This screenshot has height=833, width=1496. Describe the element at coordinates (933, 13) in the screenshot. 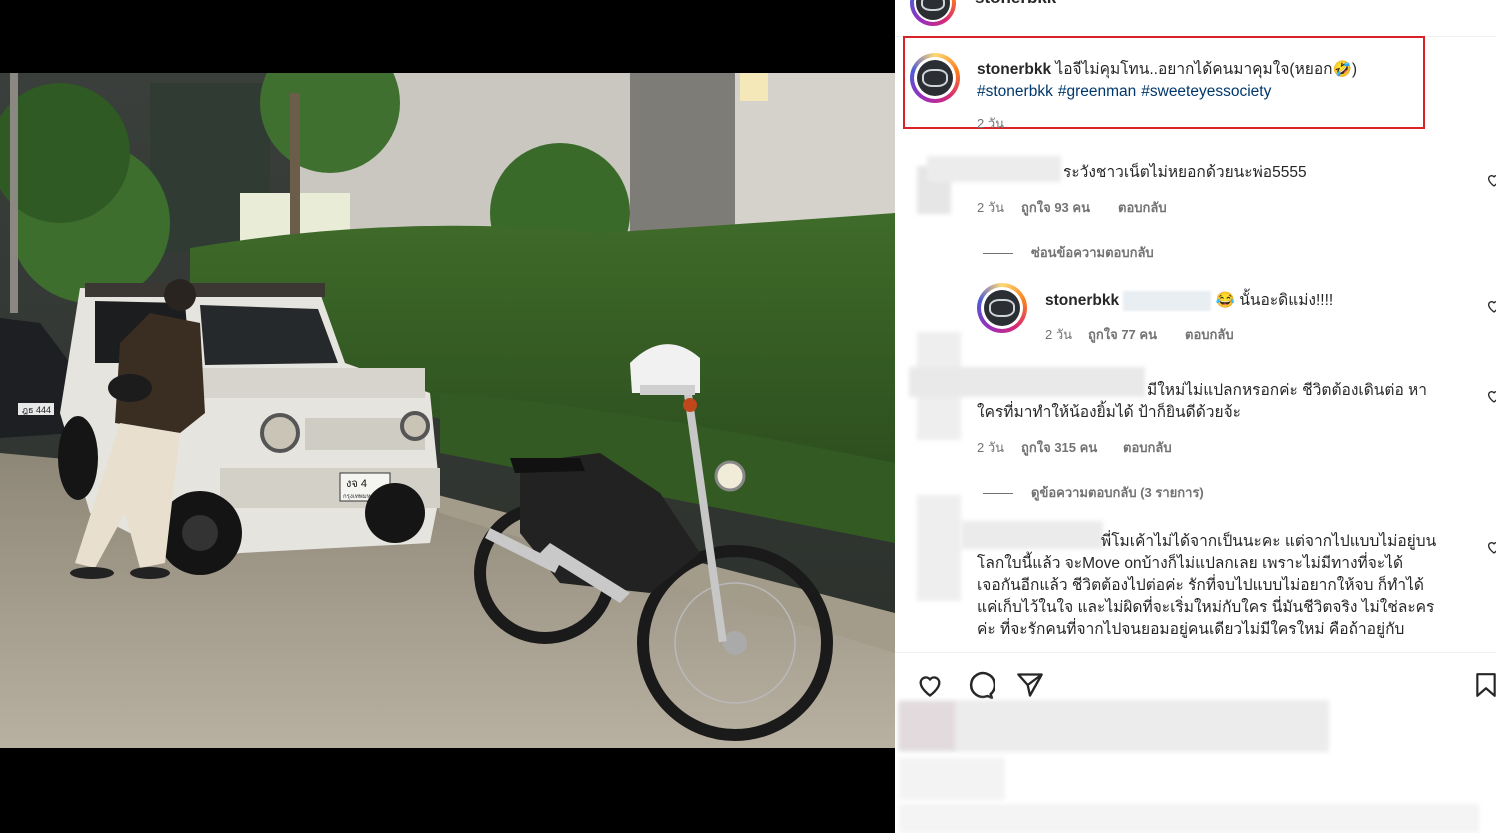

I see `header-avatar` at that location.